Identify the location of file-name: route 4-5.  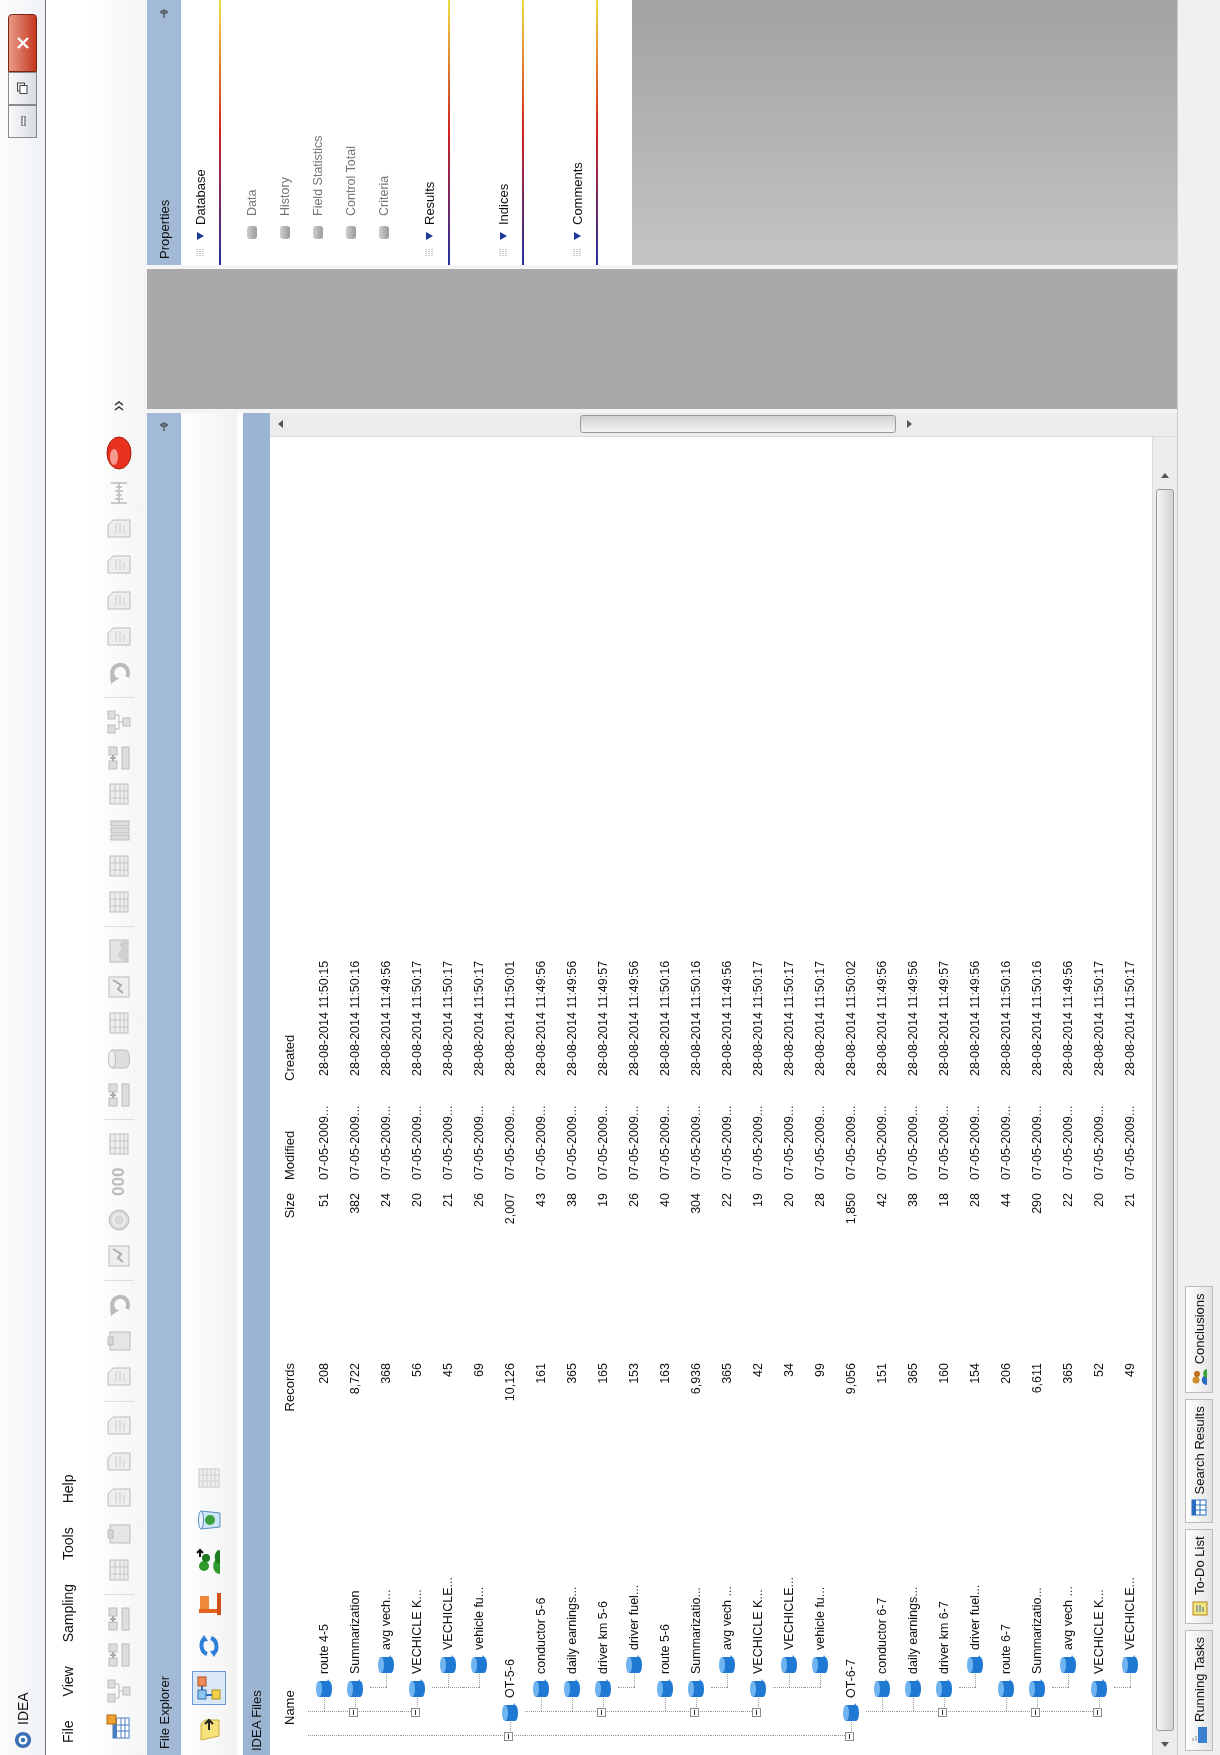
(323, 1648).